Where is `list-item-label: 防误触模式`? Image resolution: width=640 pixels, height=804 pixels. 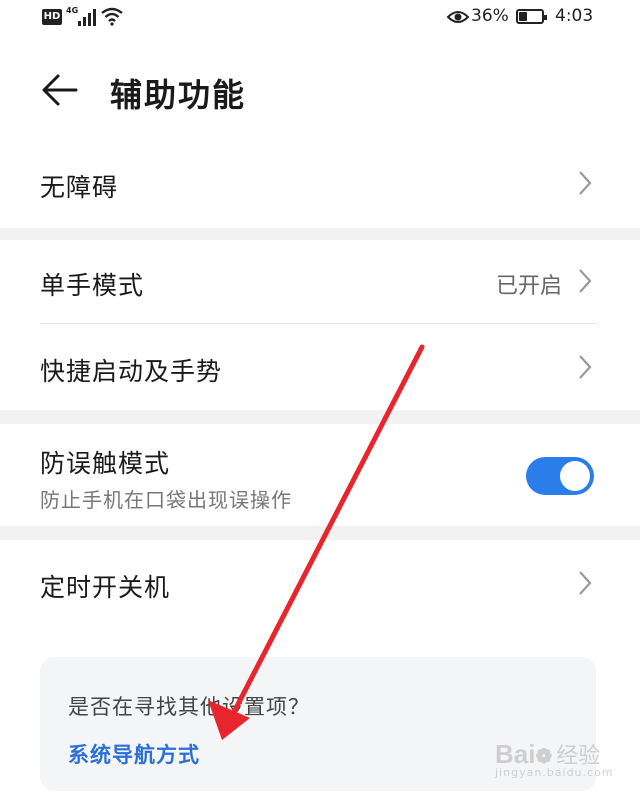 list-item-label: 防误触模式 is located at coordinates (105, 463).